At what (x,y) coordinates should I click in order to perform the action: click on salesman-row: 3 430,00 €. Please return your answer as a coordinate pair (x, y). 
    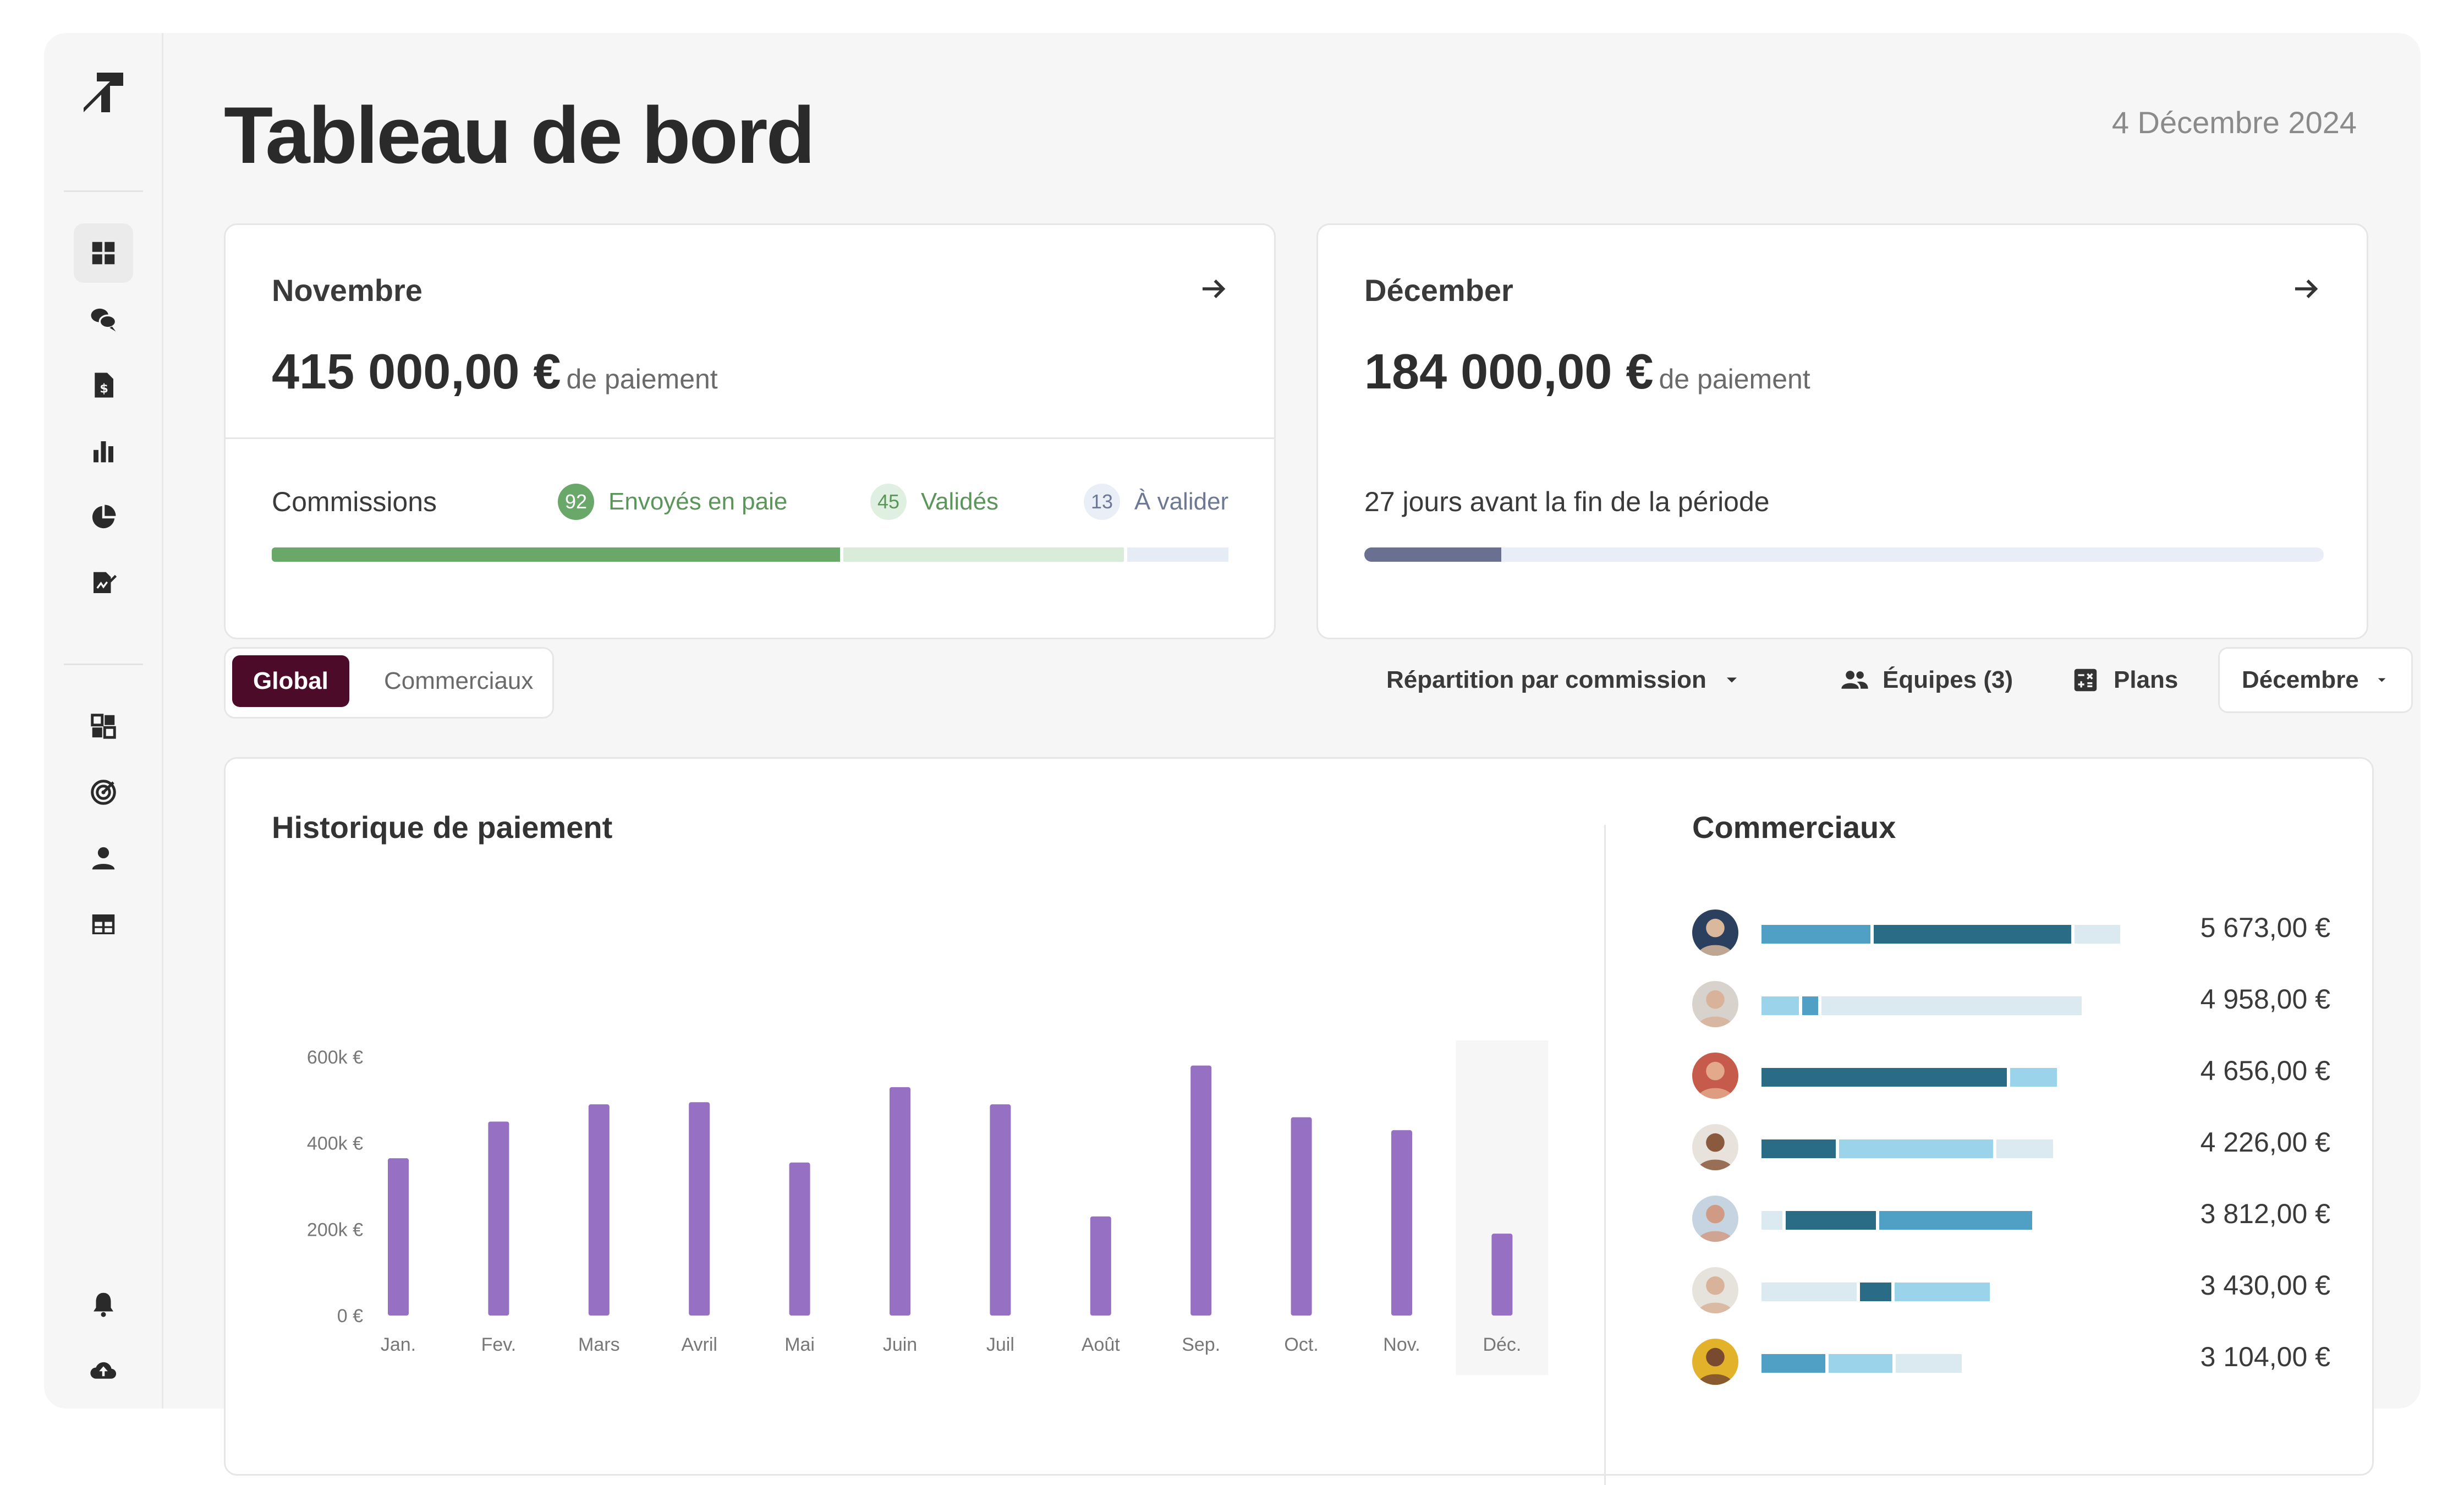
    Looking at the image, I should click on (2011, 1288).